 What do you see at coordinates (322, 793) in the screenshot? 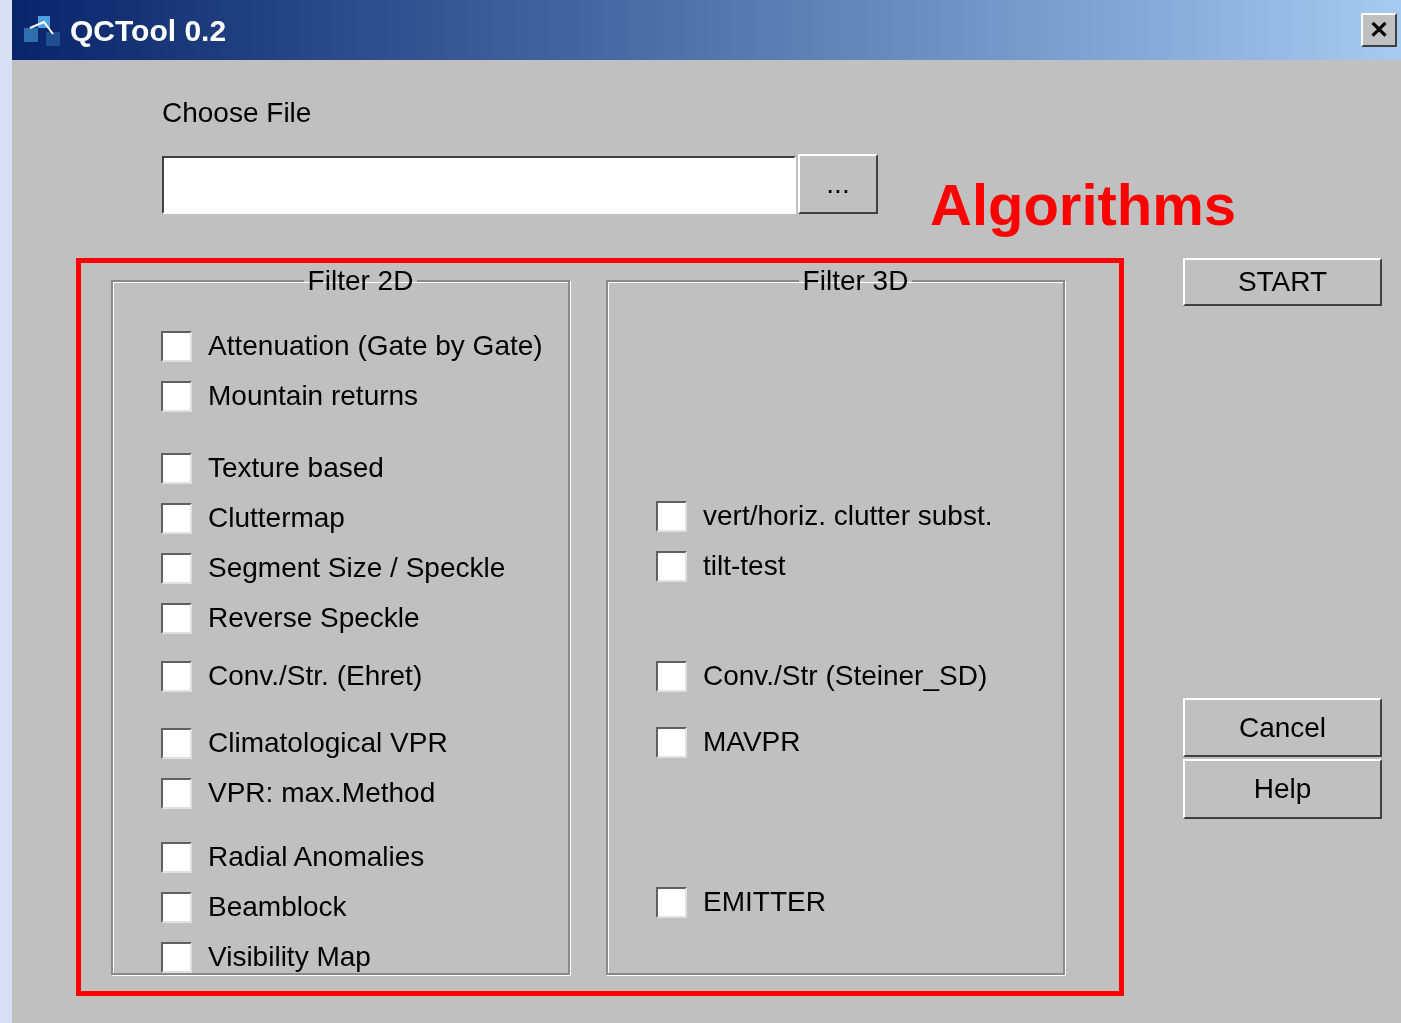
I see `checkbox-label: VPR: max.Method` at bounding box center [322, 793].